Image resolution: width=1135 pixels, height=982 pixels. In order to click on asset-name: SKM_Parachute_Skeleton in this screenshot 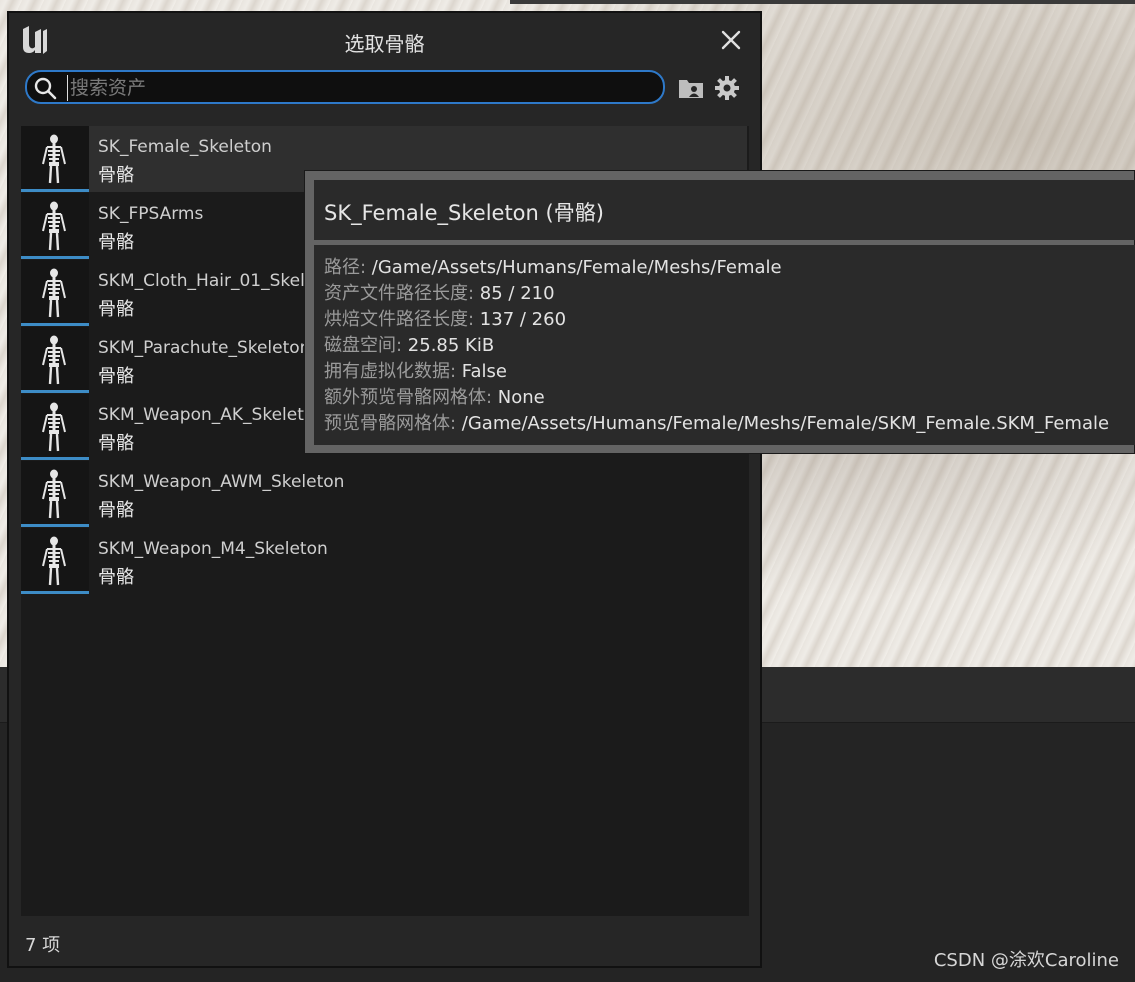, I will do `click(204, 348)`.